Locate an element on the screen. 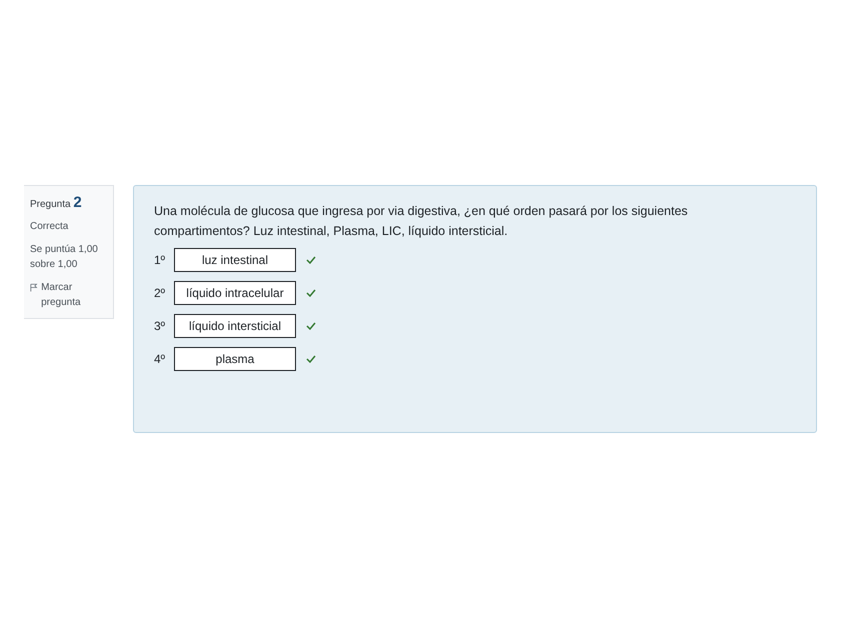  answer-field: luz intestinal is located at coordinates (235, 260).